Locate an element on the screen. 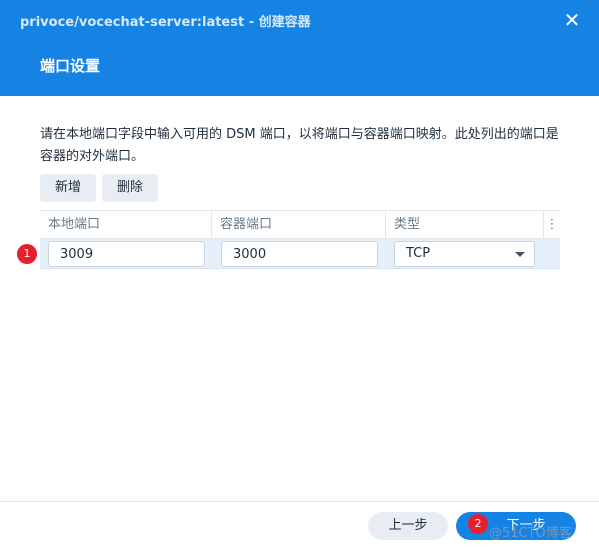 This screenshot has height=550, width=599. container-port-input is located at coordinates (299, 254).